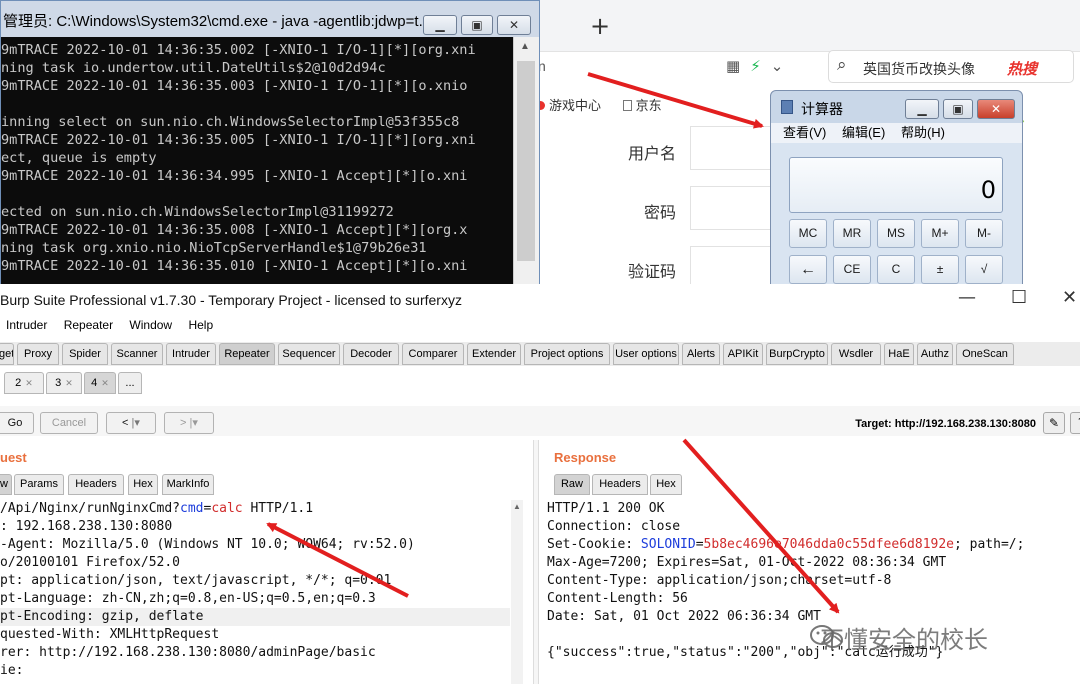 This screenshot has width=1080, height=684. I want to click on calculator-title: 计算器, so click(822, 109).